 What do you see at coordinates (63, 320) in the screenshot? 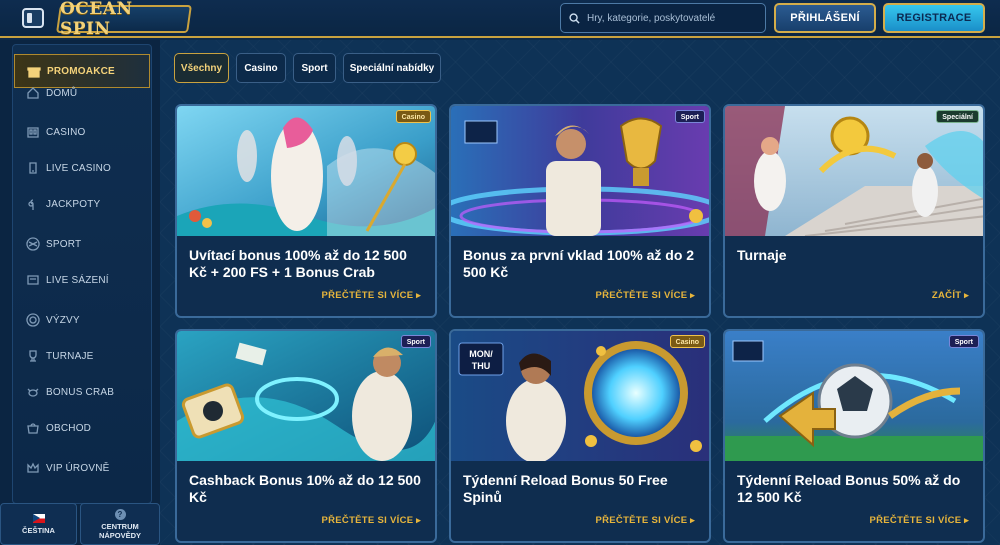
I see `sidebar-item-label: VÝZVY` at bounding box center [63, 320].